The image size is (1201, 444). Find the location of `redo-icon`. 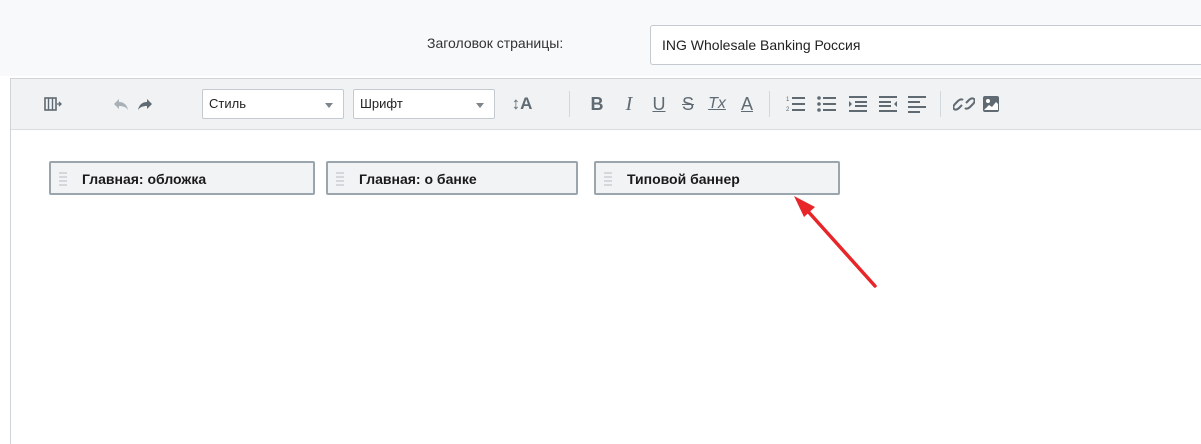

redo-icon is located at coordinates (145, 104).